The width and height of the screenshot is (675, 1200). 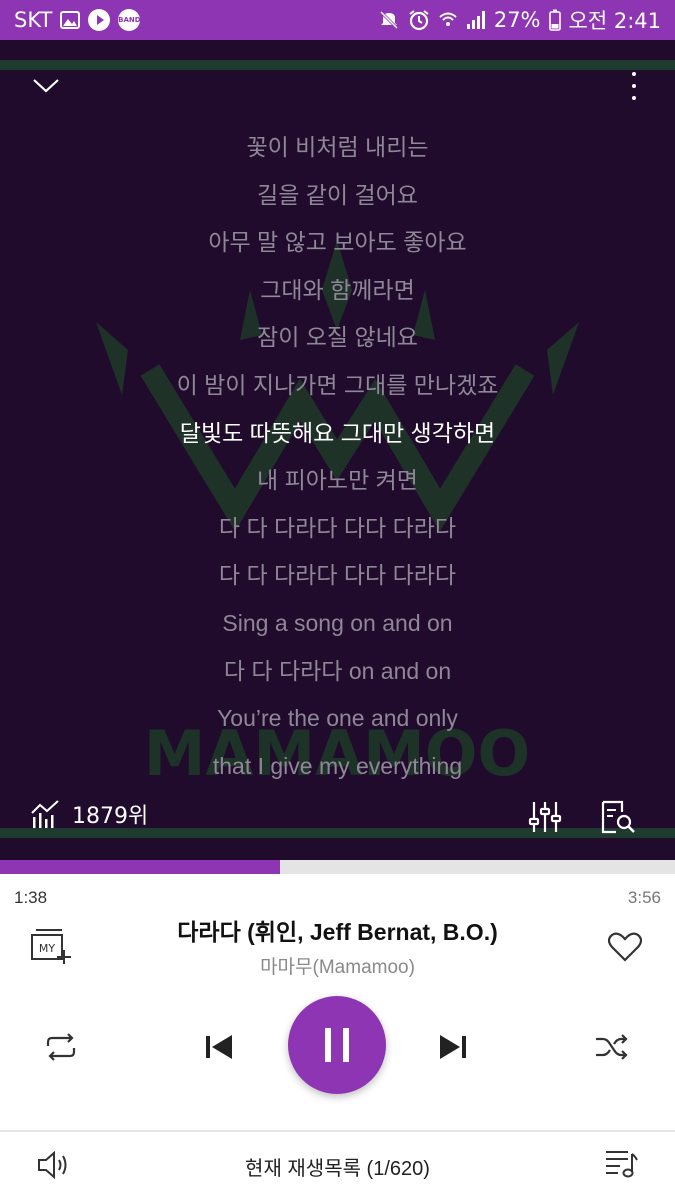 I want to click on lyric-search-icon, so click(x=618, y=819).